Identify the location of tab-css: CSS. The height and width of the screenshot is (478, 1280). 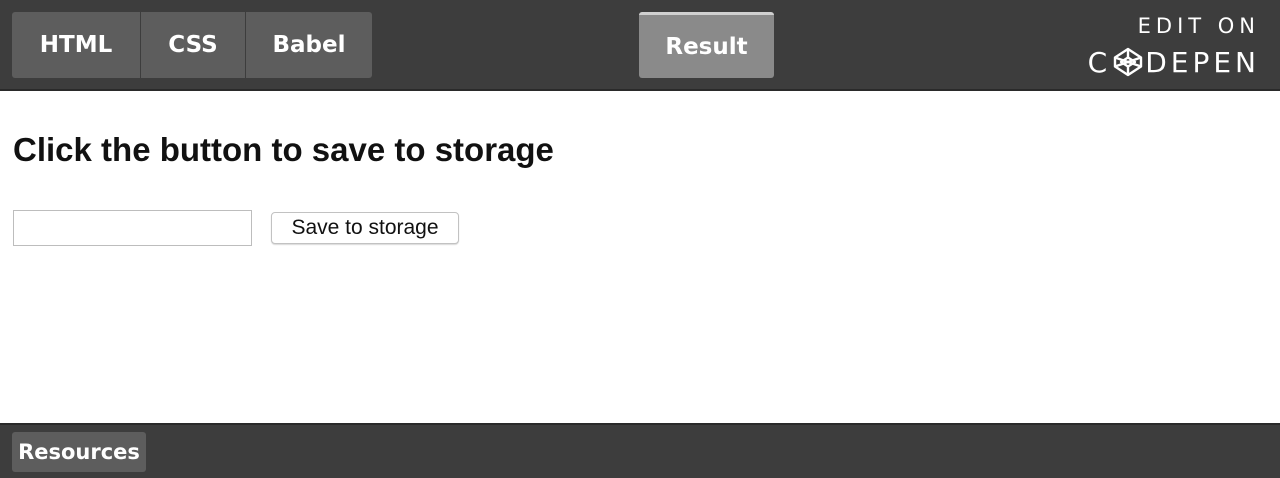
(193, 45).